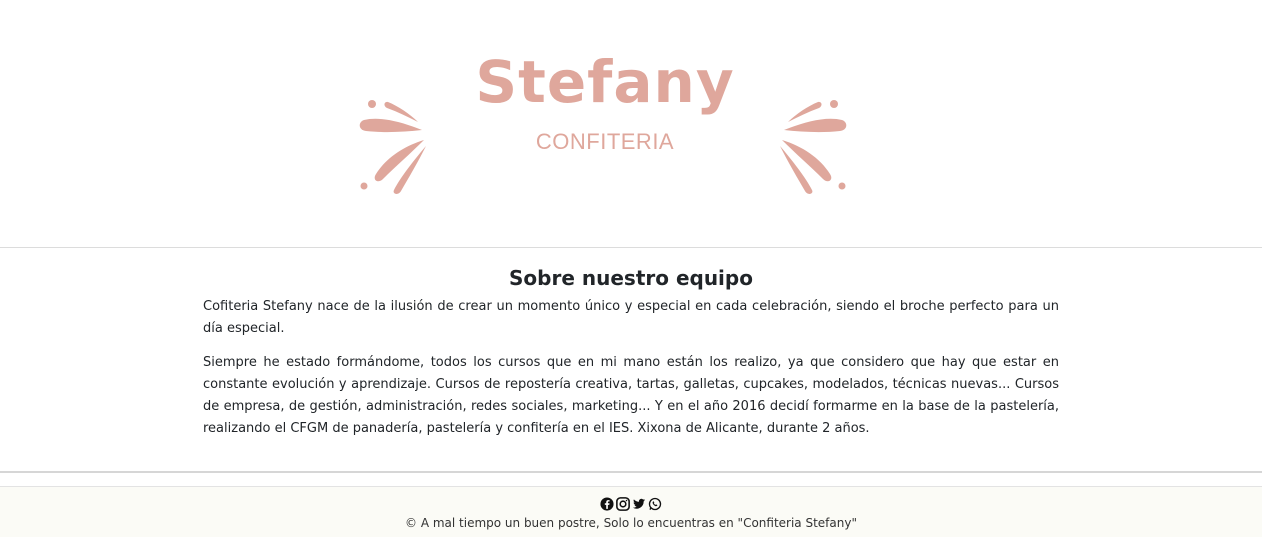 This screenshot has width=1262, height=555. Describe the element at coordinates (631, 278) in the screenshot. I see `about-title: Sobre nuestro equipo` at that location.